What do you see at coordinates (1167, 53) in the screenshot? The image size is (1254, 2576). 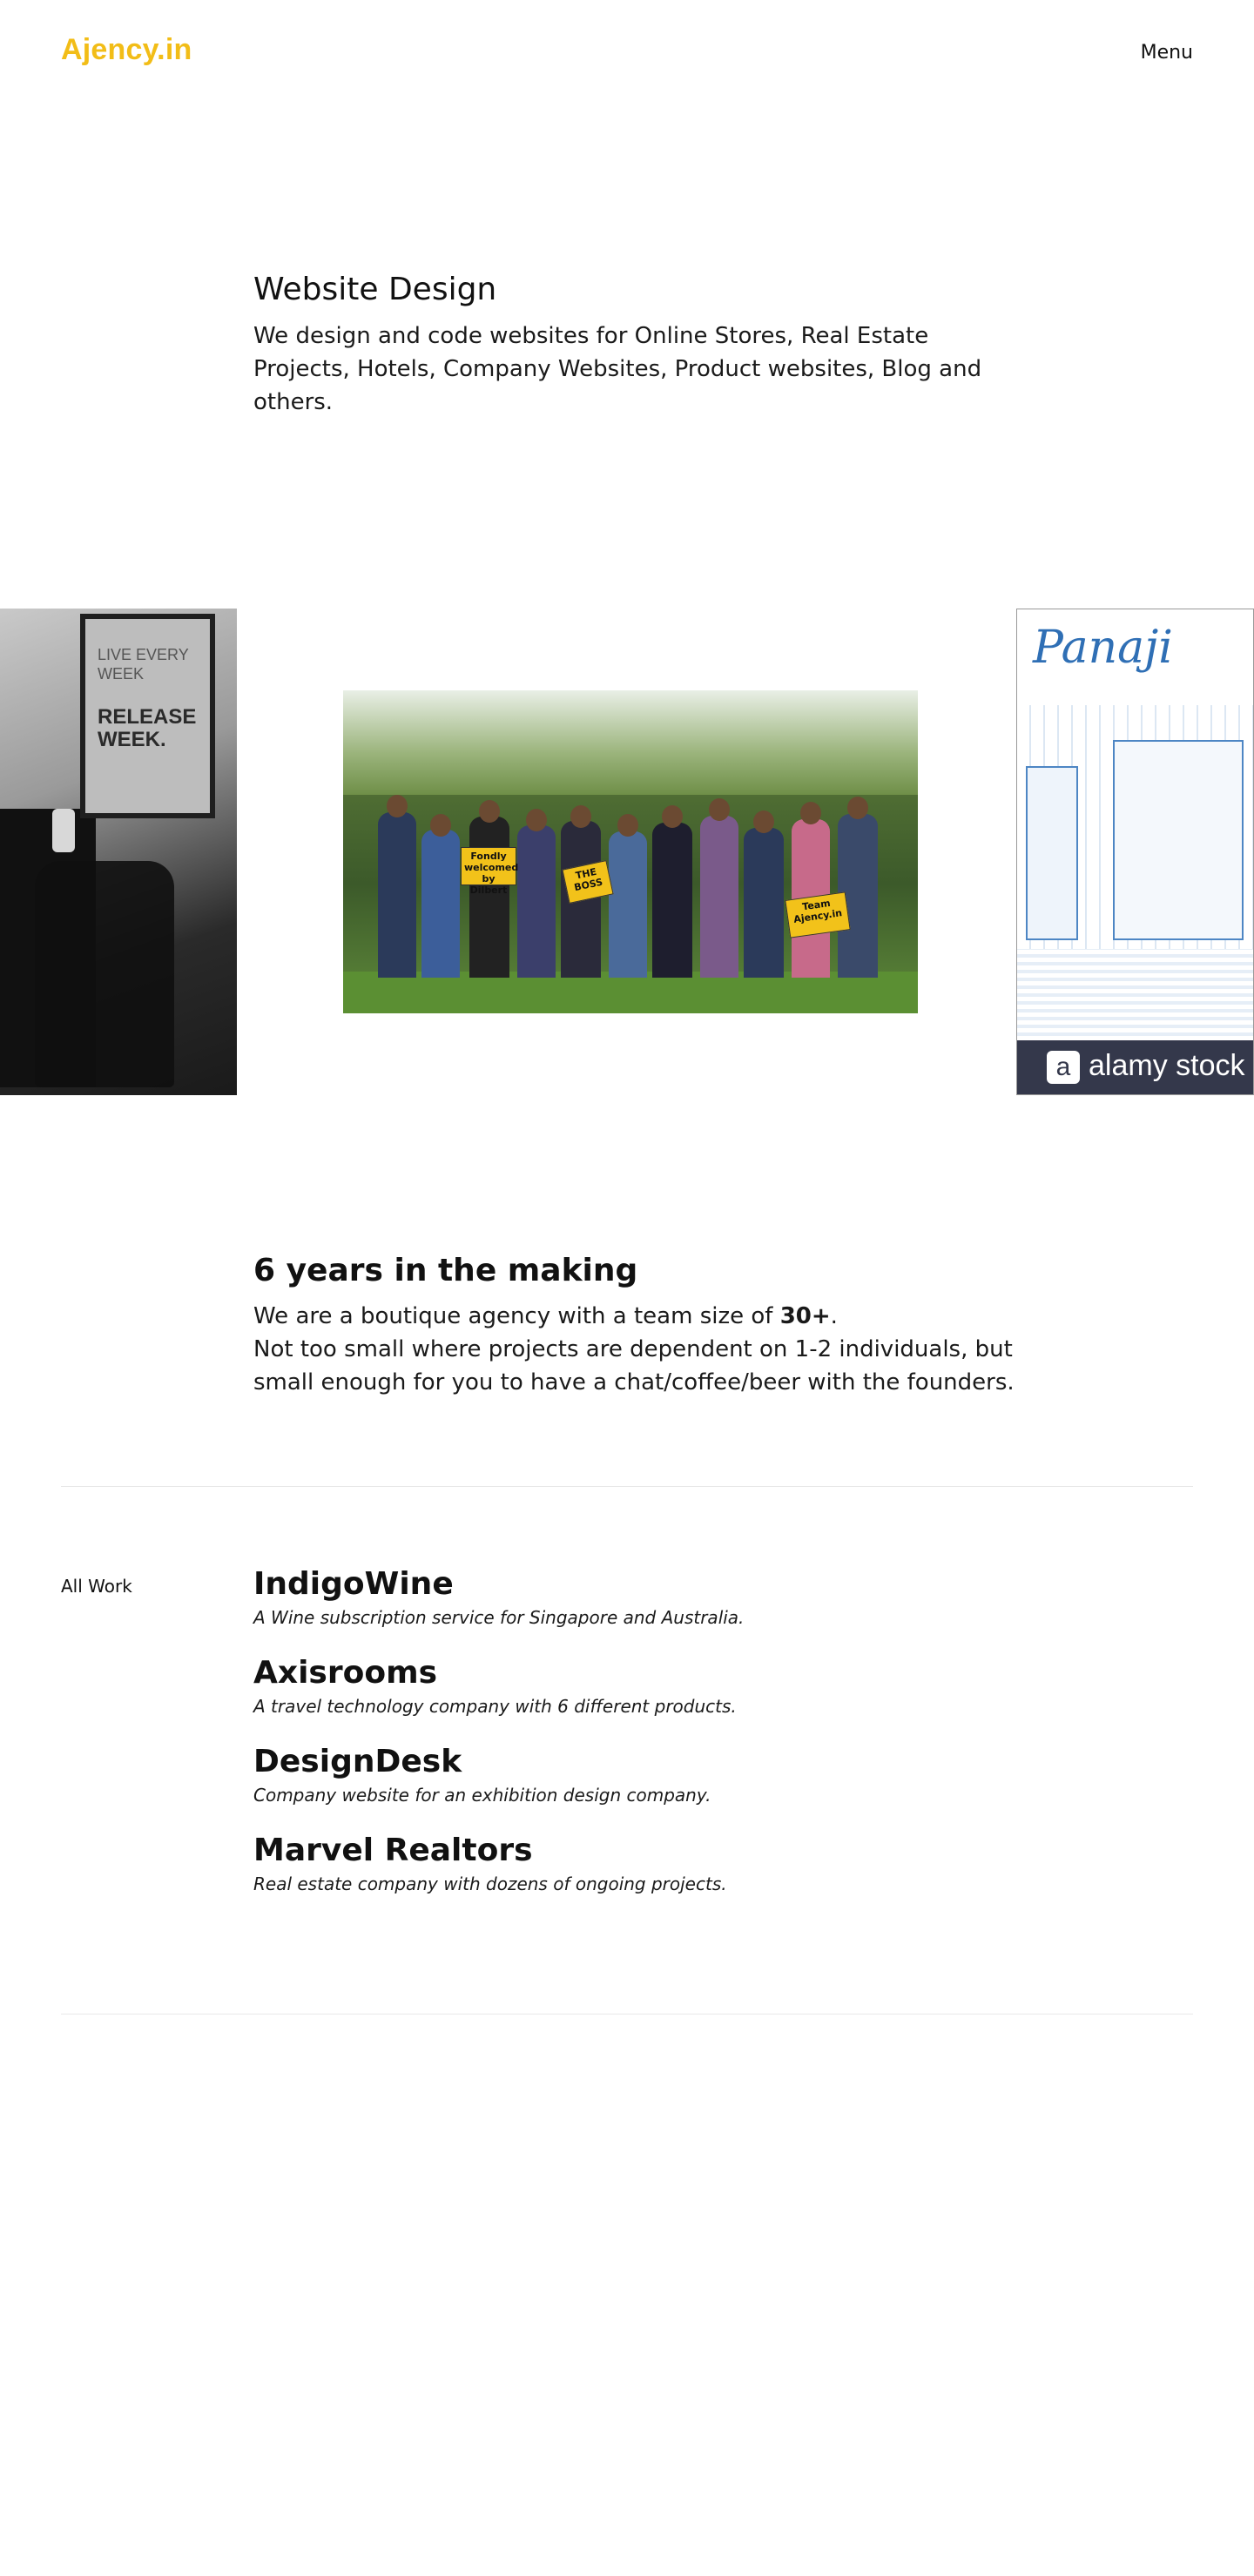 I see `menu-button: Menu` at bounding box center [1167, 53].